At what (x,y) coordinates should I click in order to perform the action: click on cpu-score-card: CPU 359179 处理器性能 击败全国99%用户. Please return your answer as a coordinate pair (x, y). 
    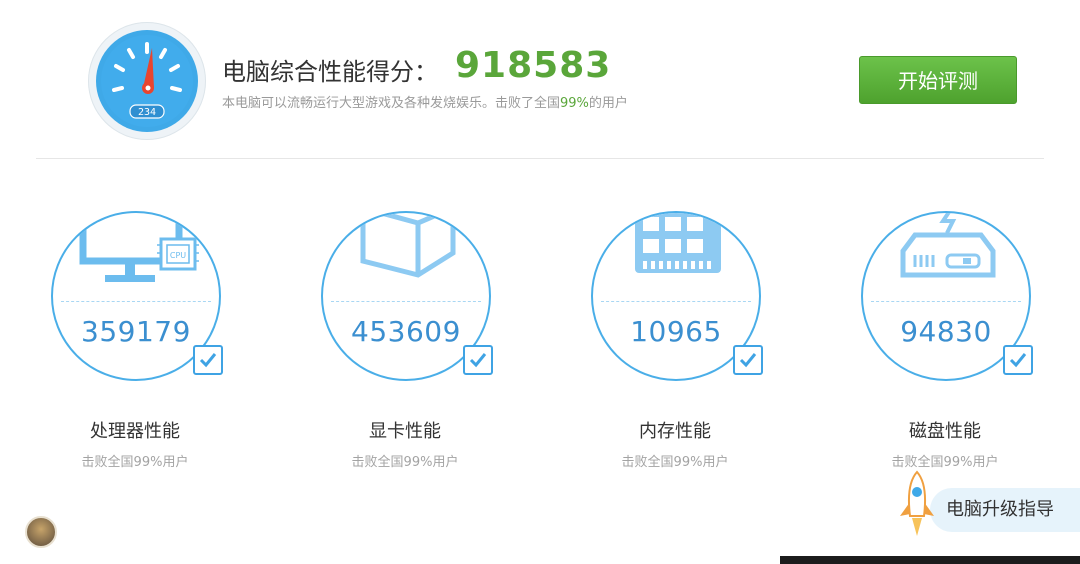
    Looking at the image, I should click on (135, 345).